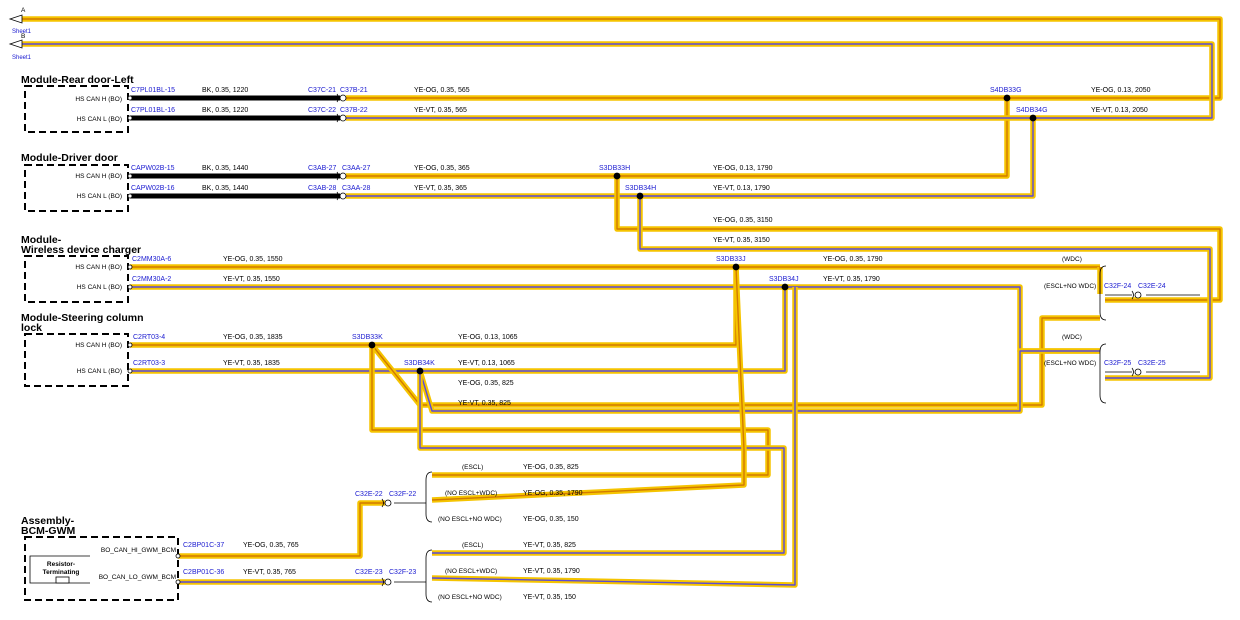  Describe the element at coordinates (354, 90) in the screenshot. I see `connector-label: C37B-21` at that location.